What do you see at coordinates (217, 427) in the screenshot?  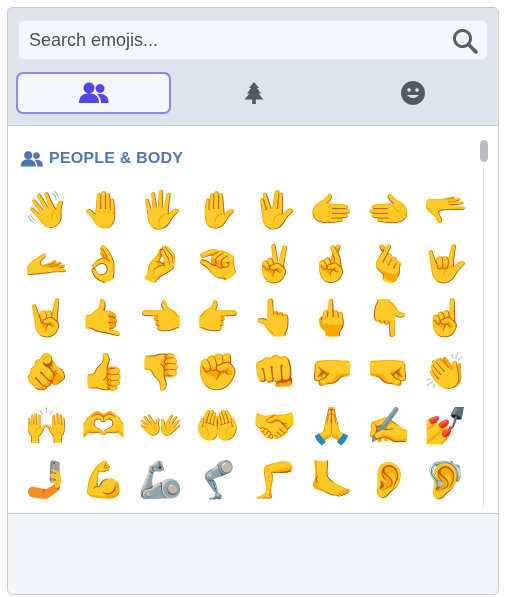 I see `emoji-button: 🤲` at bounding box center [217, 427].